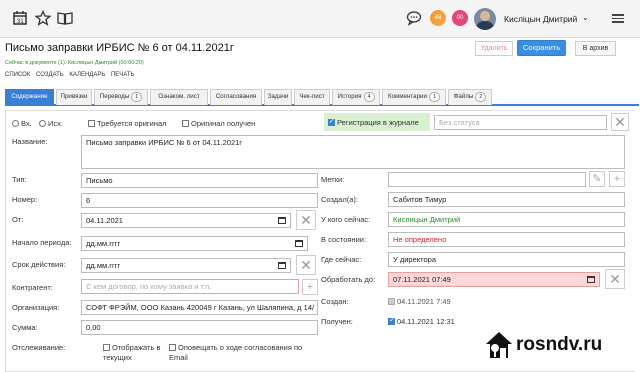  Describe the element at coordinates (122, 75) in the screenshot. I see `menu-print: ПЕЧАТЬ` at that location.